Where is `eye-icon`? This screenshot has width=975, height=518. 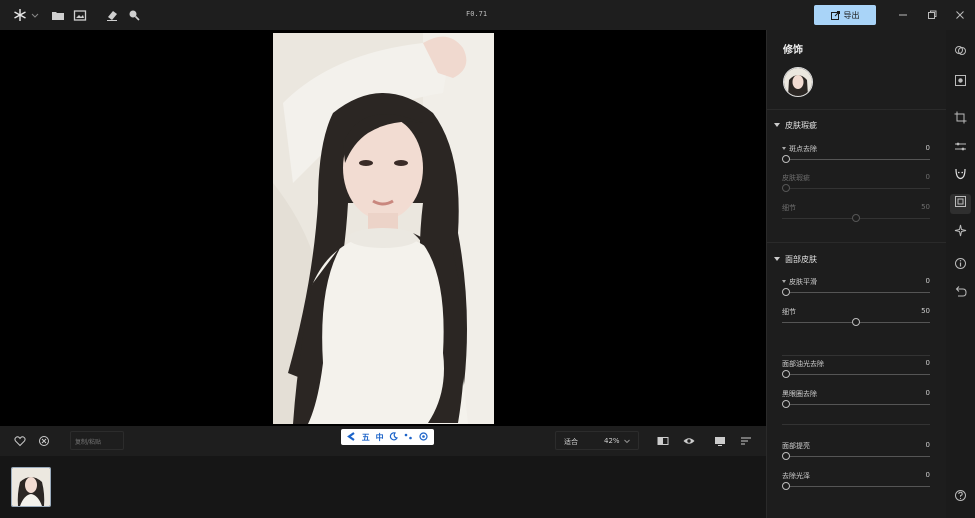
eye-icon is located at coordinates (689, 441).